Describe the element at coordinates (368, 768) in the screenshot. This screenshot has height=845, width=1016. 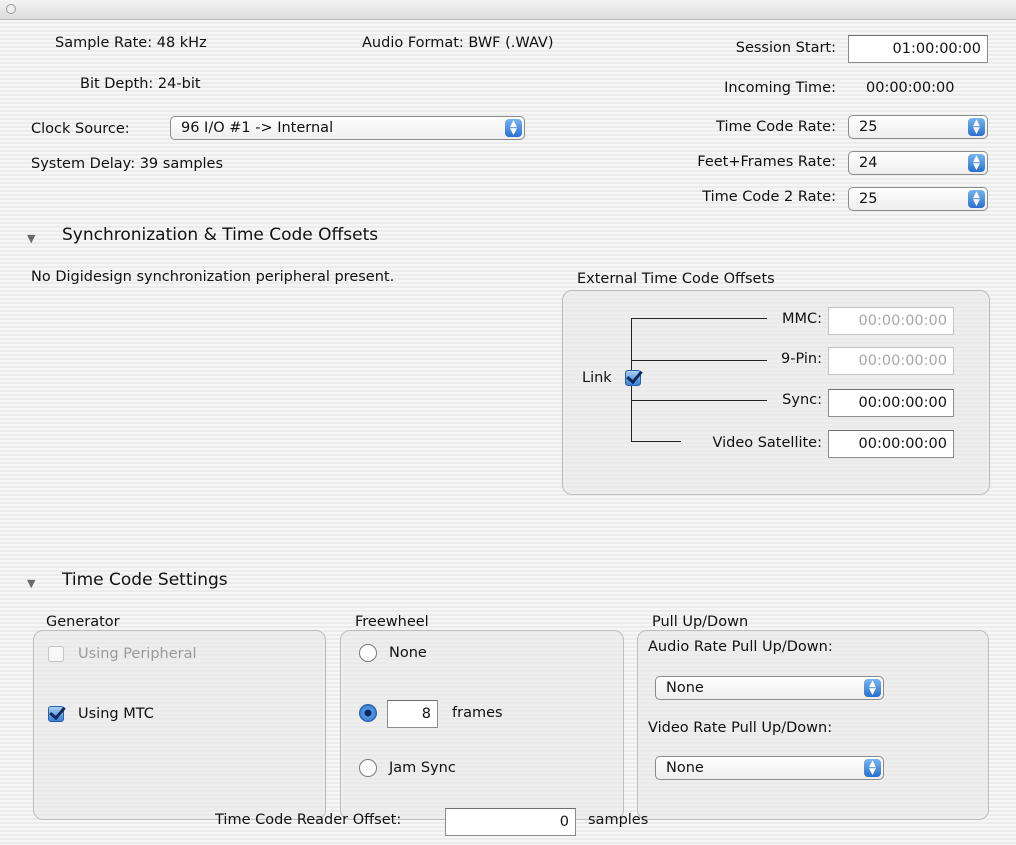
I see `jam-sync-radio` at that location.